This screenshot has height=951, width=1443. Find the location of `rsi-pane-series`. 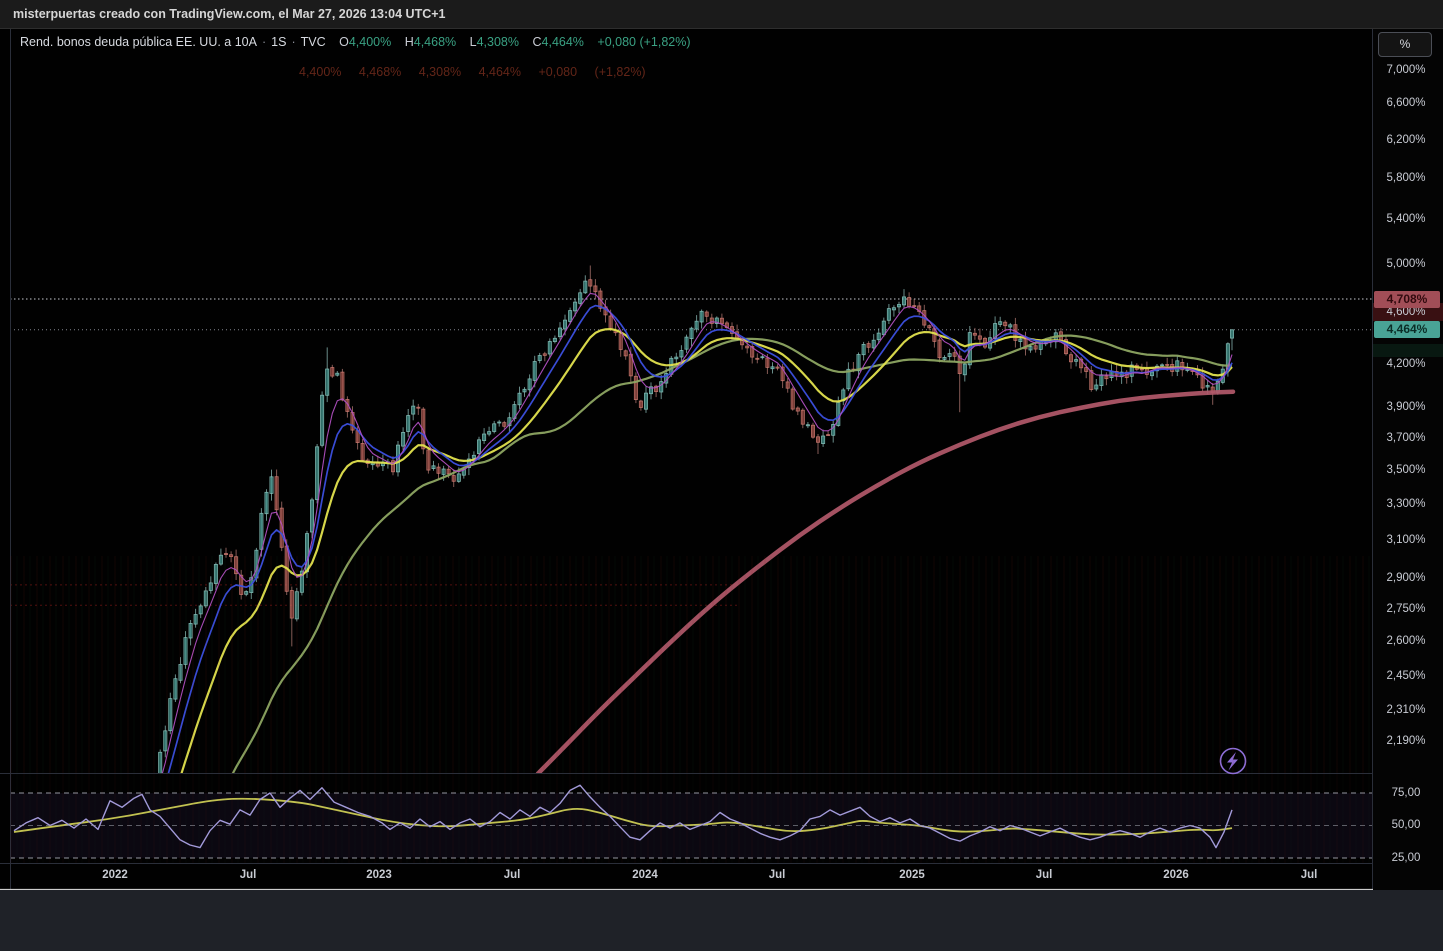

rsi-pane-series is located at coordinates (691, 821).